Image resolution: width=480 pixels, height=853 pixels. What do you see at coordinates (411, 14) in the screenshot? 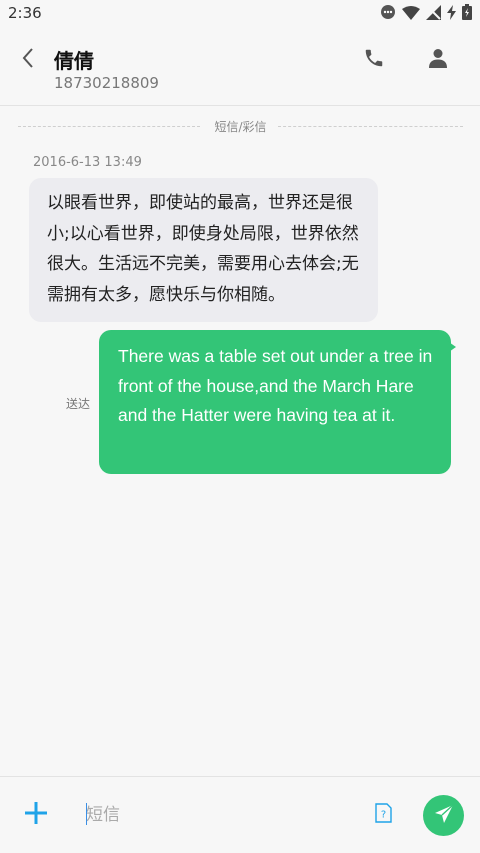
I see `wifi-icon` at bounding box center [411, 14].